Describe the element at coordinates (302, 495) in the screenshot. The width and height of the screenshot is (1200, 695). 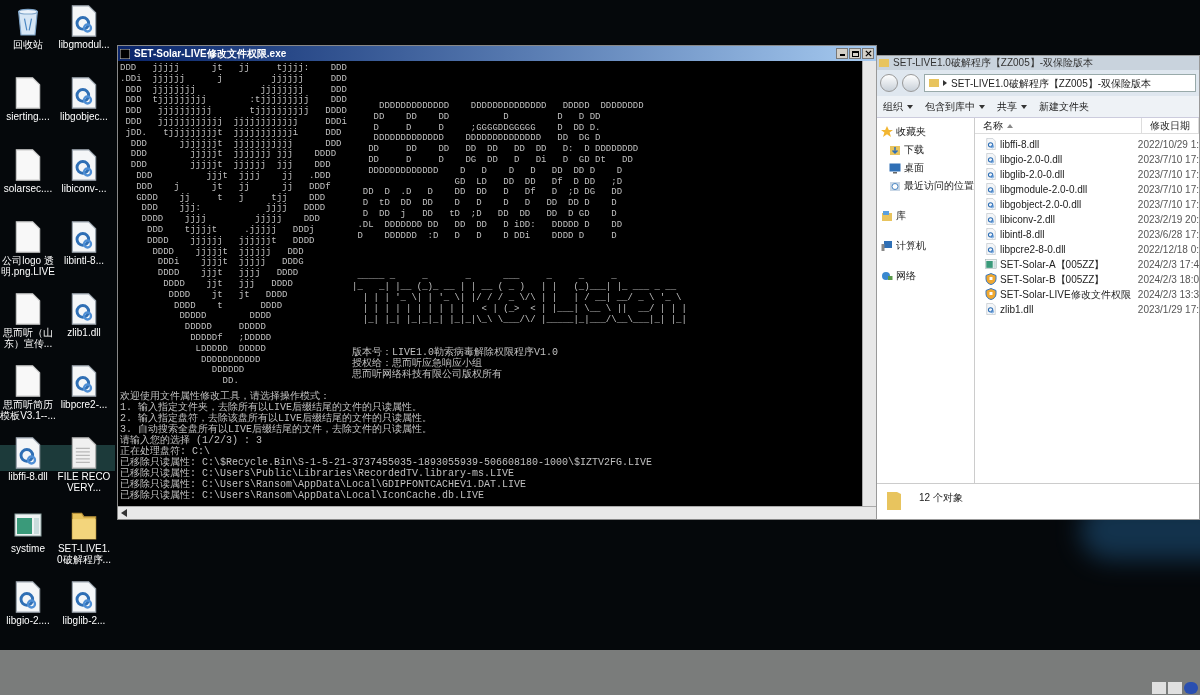
I see `console-line: 已移除只读属性: C:\Users\Ransom\AppData\Local\IconCache.db.LIVE` at that location.